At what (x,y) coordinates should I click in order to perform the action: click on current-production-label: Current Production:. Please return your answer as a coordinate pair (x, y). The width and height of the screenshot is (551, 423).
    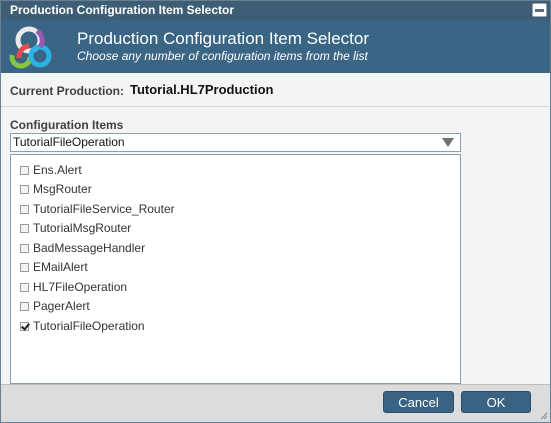
    Looking at the image, I should click on (67, 91).